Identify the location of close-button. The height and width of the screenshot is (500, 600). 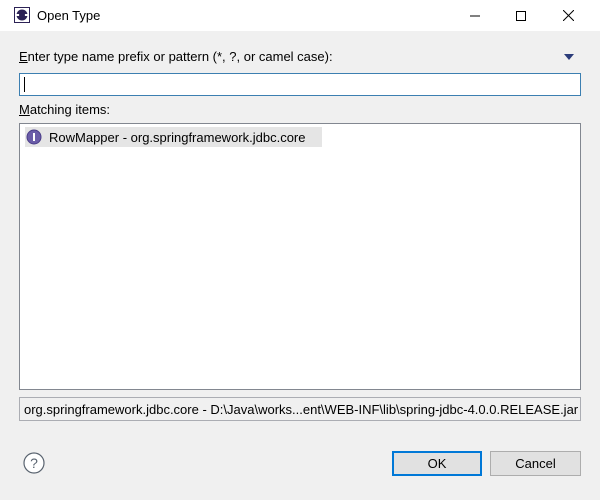
(568, 15).